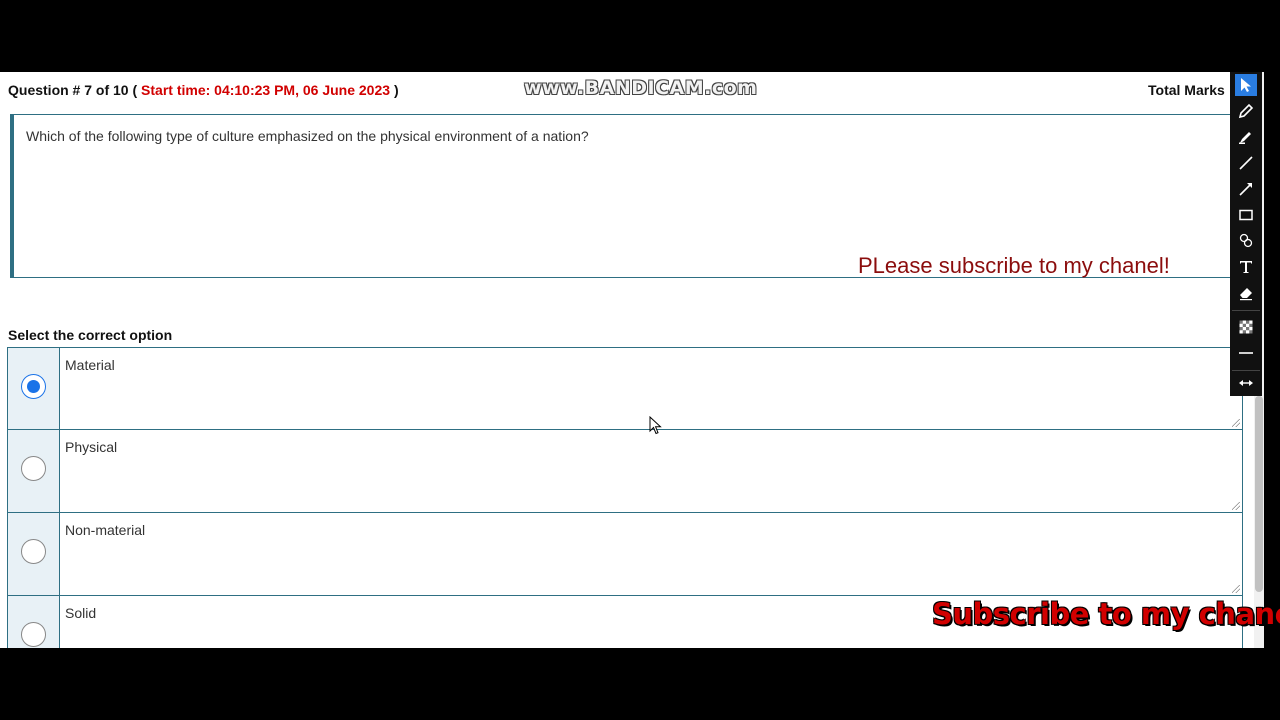 This screenshot has height=720, width=1280. Describe the element at coordinates (1246, 85) in the screenshot. I see `cursor-arrow-icon` at that location.